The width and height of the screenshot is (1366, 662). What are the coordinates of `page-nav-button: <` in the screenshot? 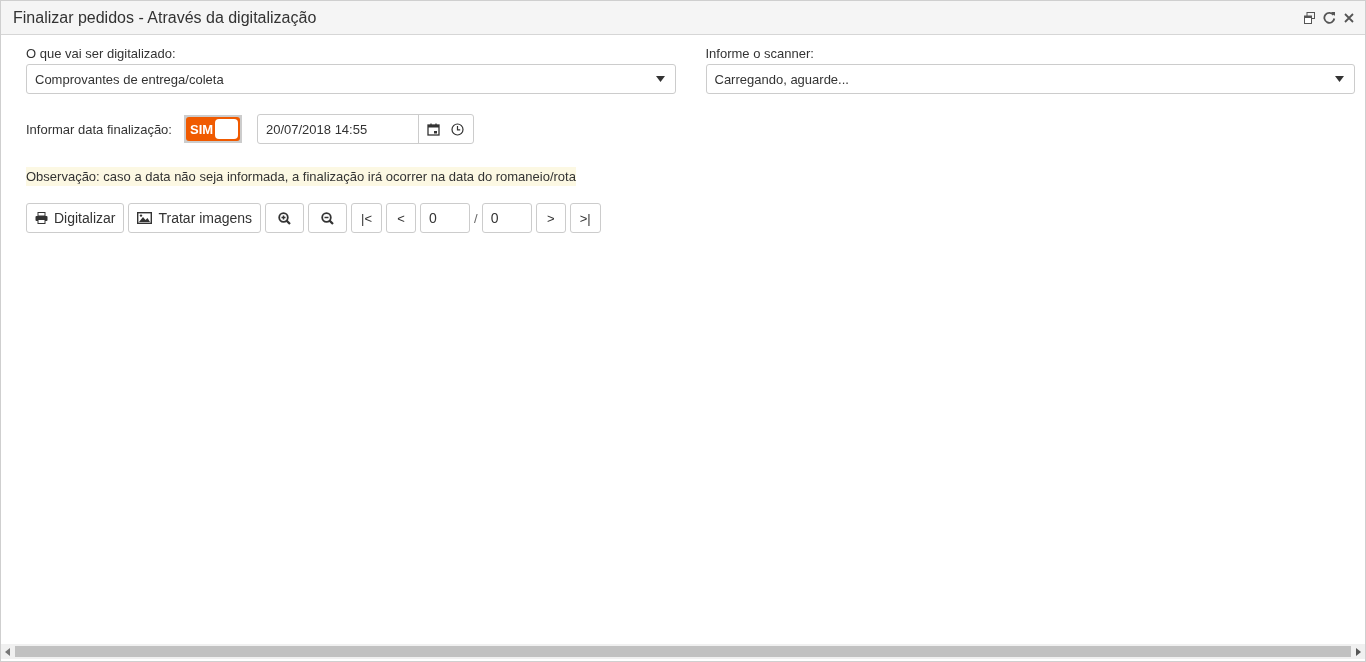 It's located at (401, 218).